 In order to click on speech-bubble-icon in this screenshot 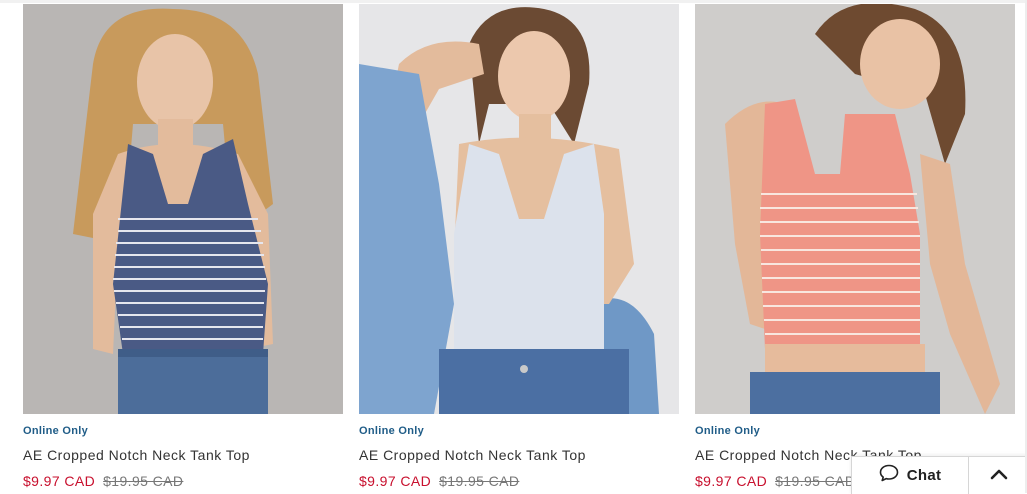, I will do `click(889, 475)`.